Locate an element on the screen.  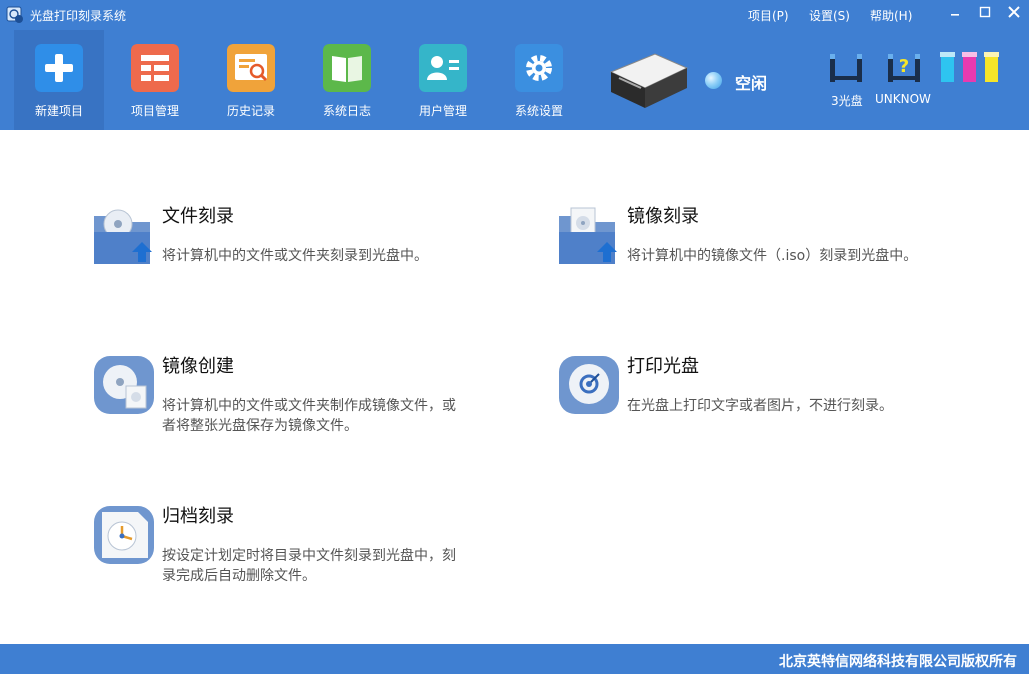
toolbar-label: 项目管理 is located at coordinates (154, 111).